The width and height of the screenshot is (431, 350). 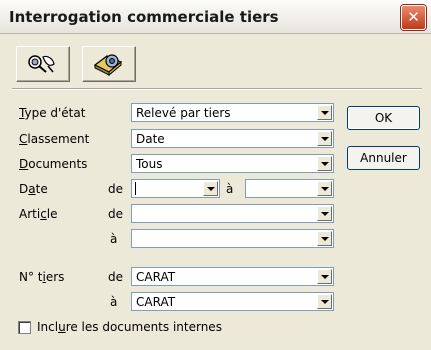 What do you see at coordinates (114, 302) in the screenshot?
I see `tiers-to-word: à` at bounding box center [114, 302].